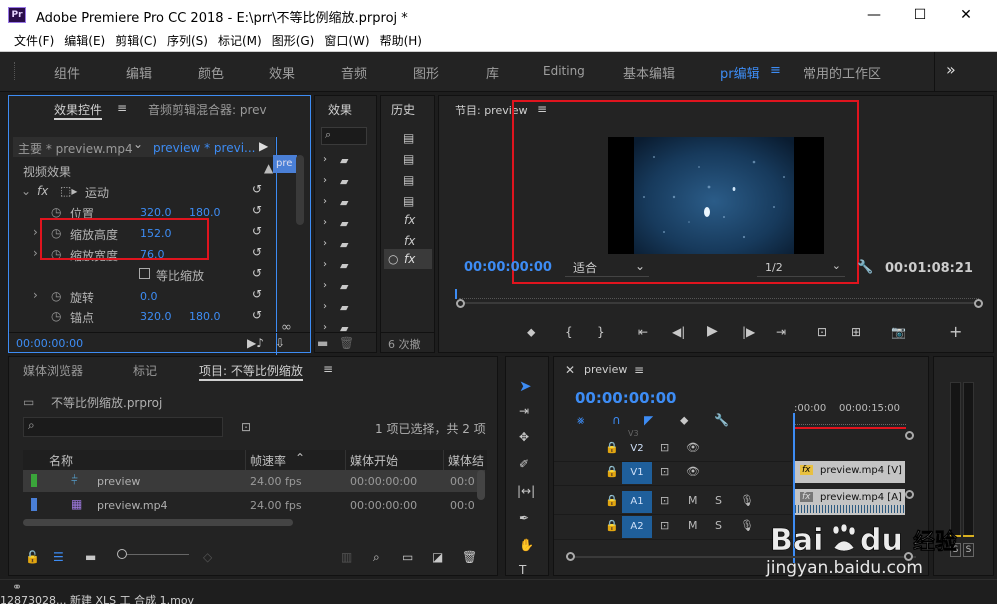  What do you see at coordinates (257, 315) in the screenshot?
I see `reset-anchor-icon: ↺` at bounding box center [257, 315].